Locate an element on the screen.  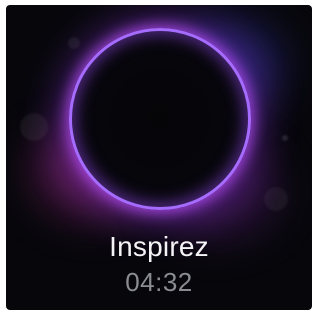
session-timer: 04:32 is located at coordinates (159, 282).